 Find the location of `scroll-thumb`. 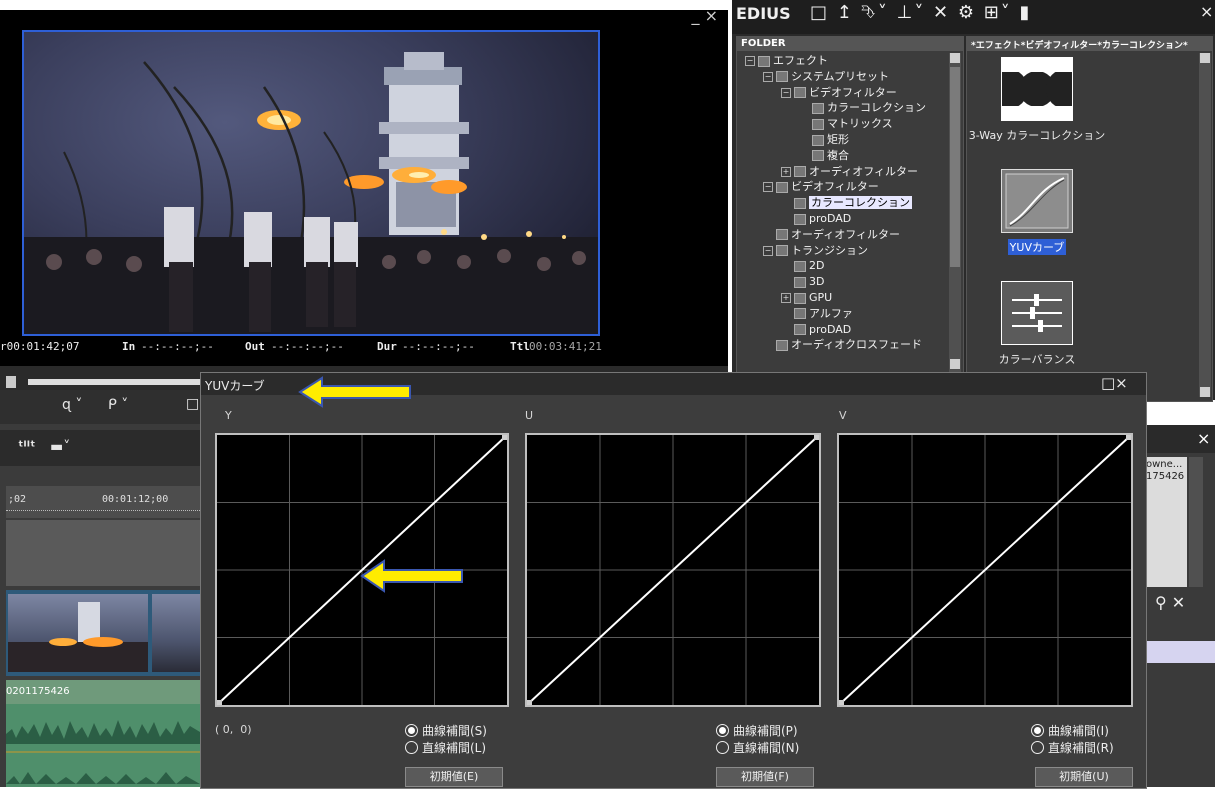

scroll-thumb is located at coordinates (955, 167).